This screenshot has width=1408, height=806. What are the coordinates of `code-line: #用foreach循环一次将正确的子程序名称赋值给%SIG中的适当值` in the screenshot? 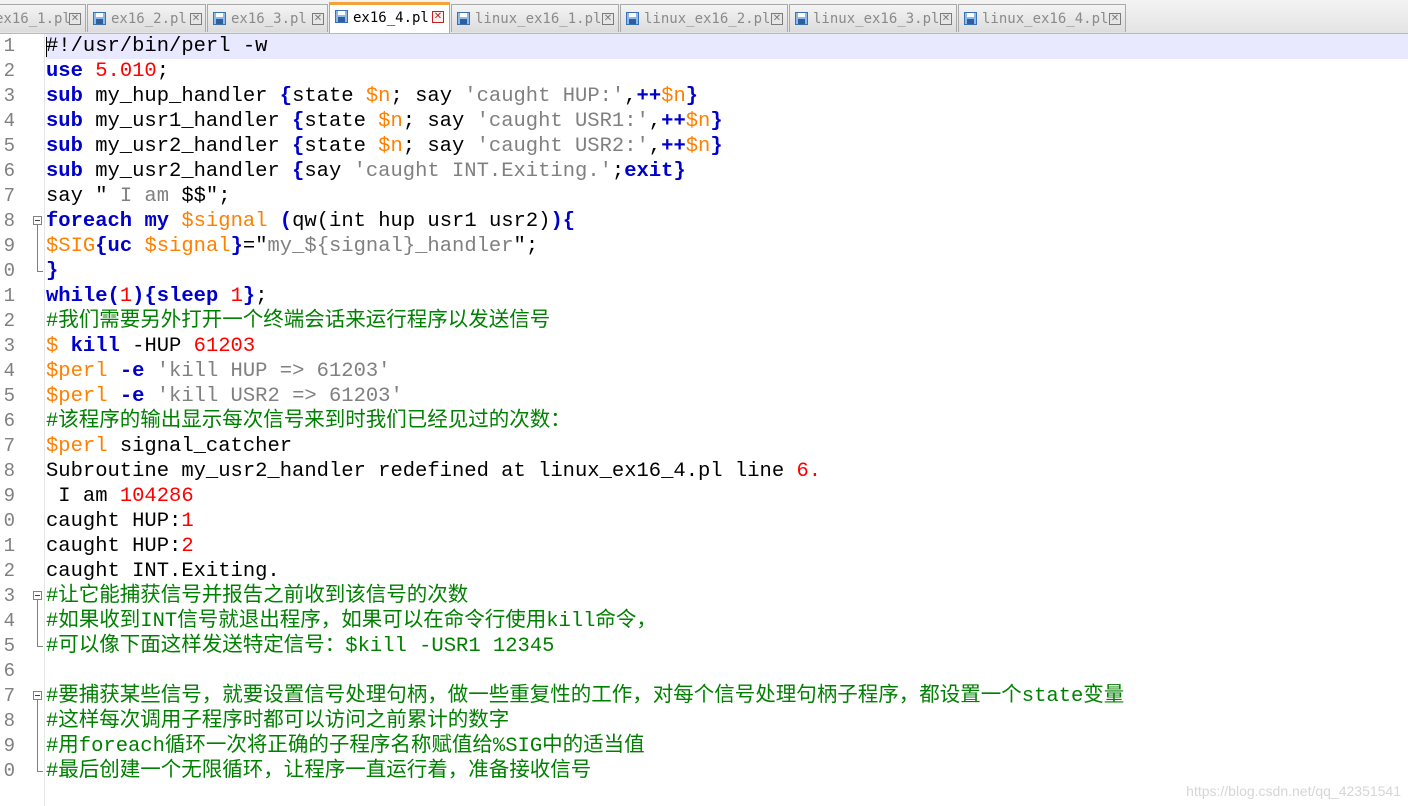 It's located at (345, 746).